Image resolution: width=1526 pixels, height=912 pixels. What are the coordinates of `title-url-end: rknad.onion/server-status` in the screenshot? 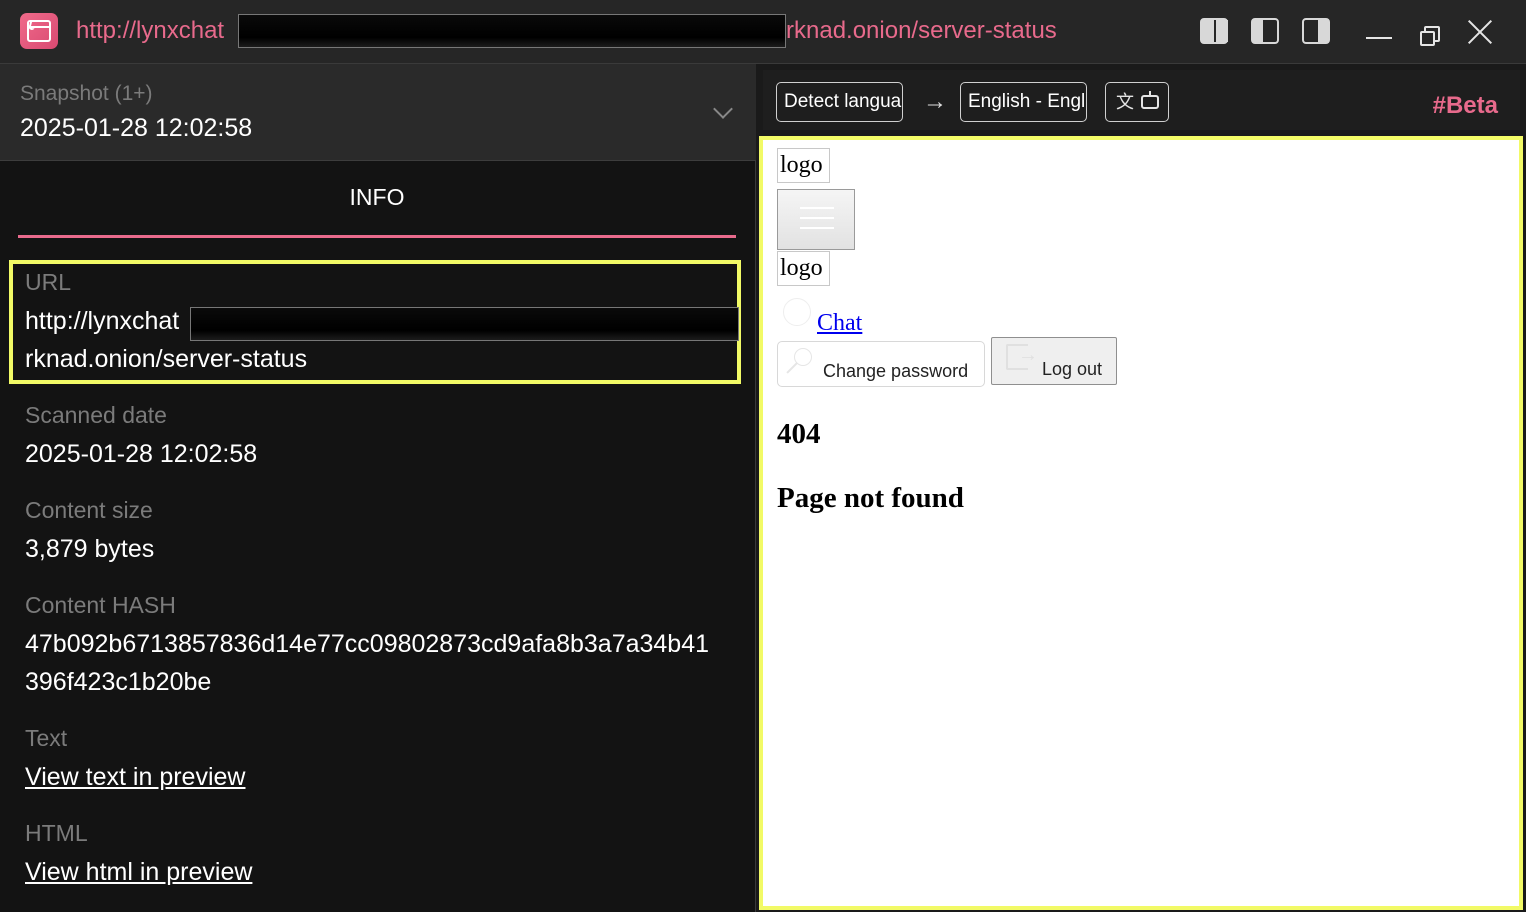 It's located at (921, 30).